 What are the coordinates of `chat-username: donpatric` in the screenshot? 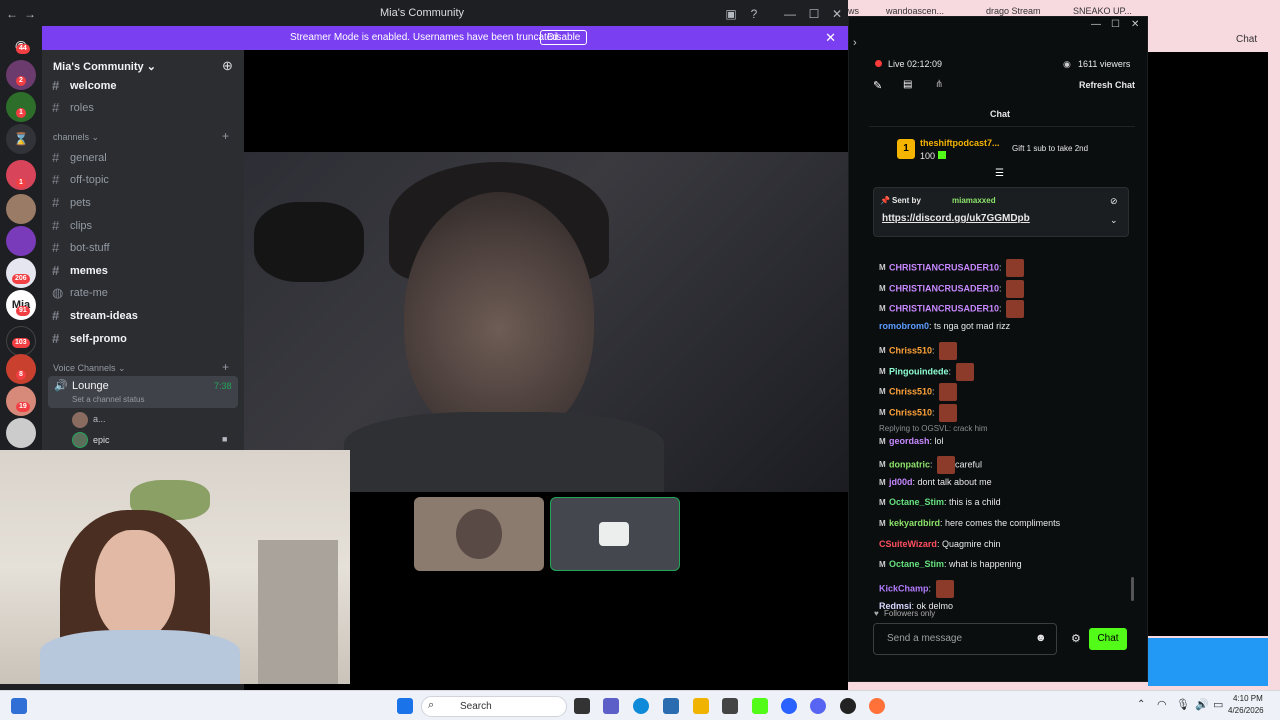 It's located at (909, 464).